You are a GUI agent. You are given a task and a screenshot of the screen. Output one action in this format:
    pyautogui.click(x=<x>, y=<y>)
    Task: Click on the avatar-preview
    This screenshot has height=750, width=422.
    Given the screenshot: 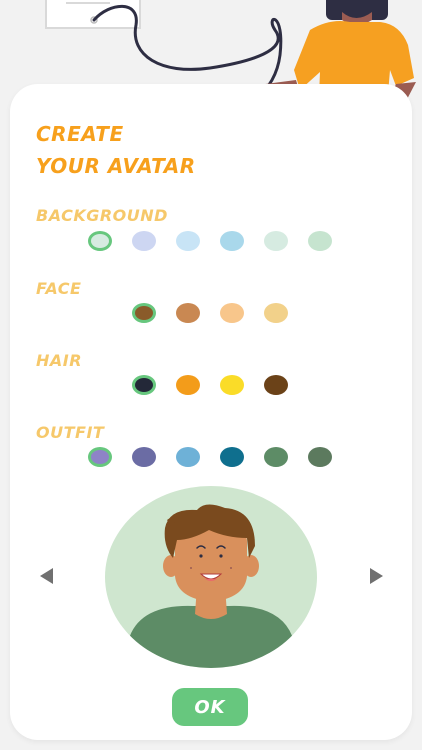 What is the action you would take?
    pyautogui.click(x=211, y=577)
    